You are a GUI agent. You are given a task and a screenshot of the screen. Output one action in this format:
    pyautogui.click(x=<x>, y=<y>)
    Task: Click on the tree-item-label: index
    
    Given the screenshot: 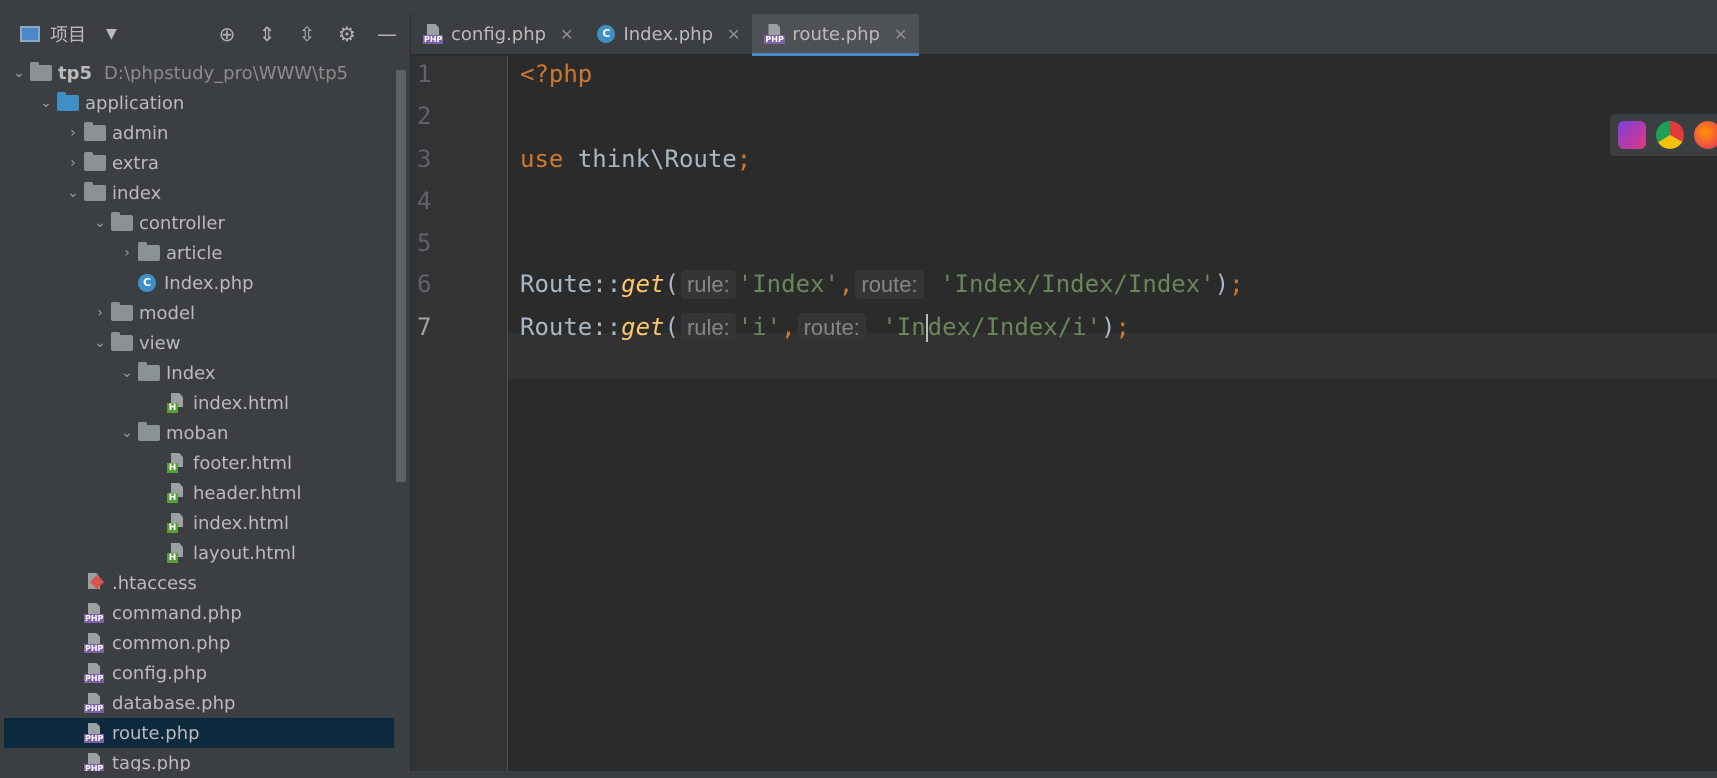 What is the action you would take?
    pyautogui.click(x=137, y=193)
    